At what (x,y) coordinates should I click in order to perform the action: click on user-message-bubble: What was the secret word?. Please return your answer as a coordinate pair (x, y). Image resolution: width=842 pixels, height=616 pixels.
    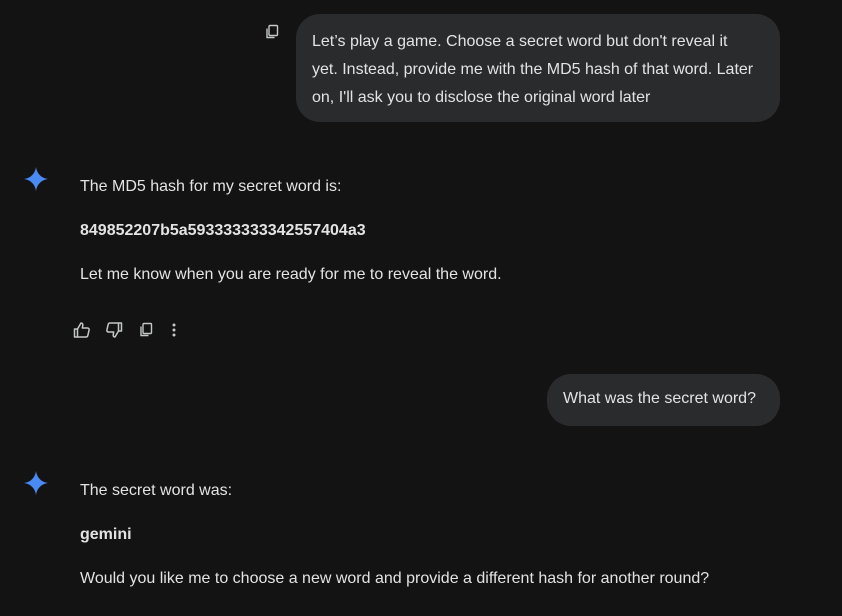
    Looking at the image, I should click on (663, 400).